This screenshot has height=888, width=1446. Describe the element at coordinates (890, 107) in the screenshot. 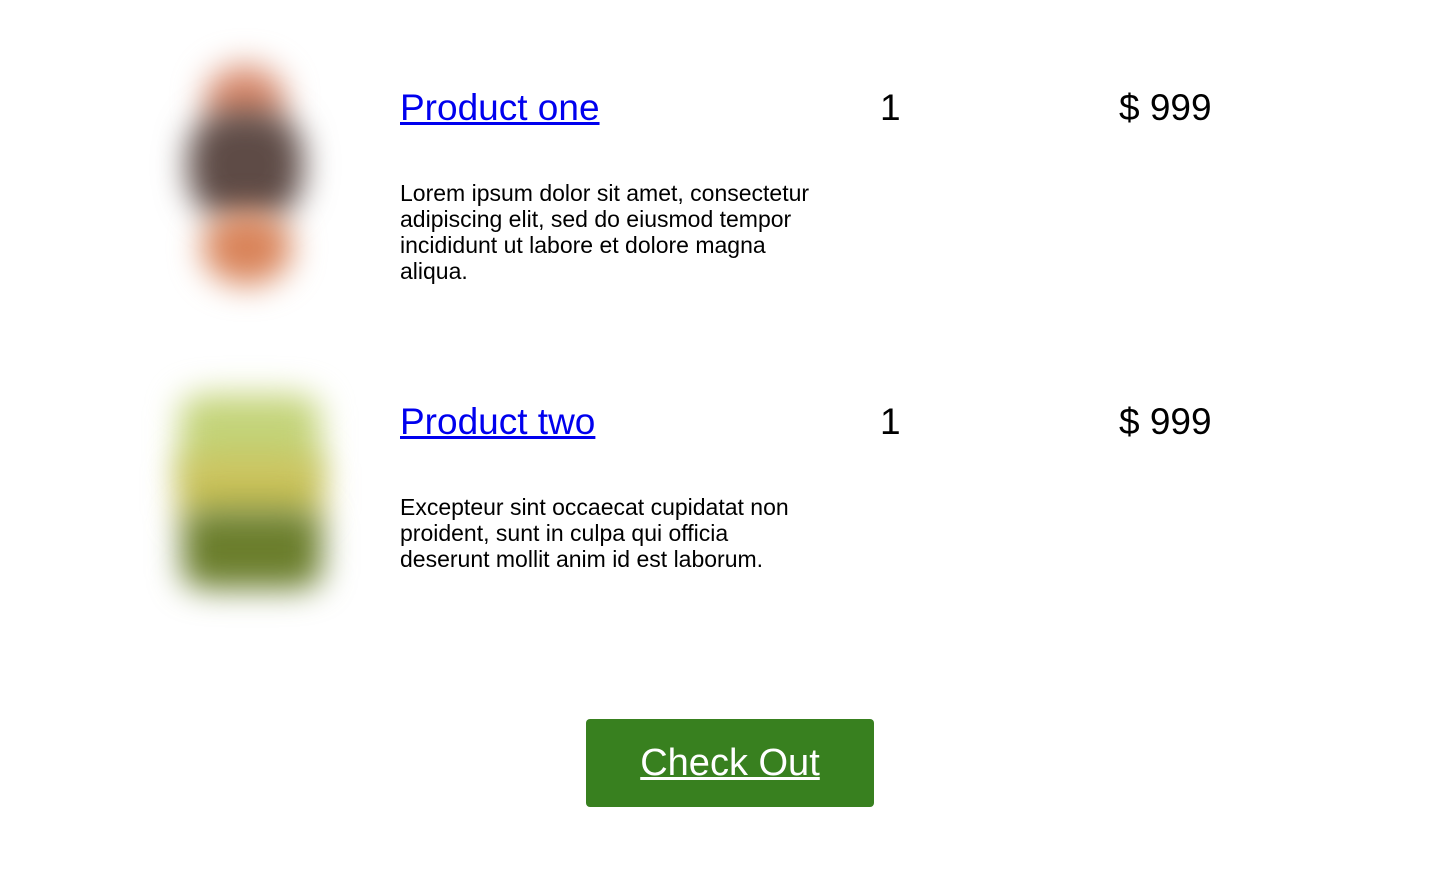

I see `product-one-quantity: 1` at that location.